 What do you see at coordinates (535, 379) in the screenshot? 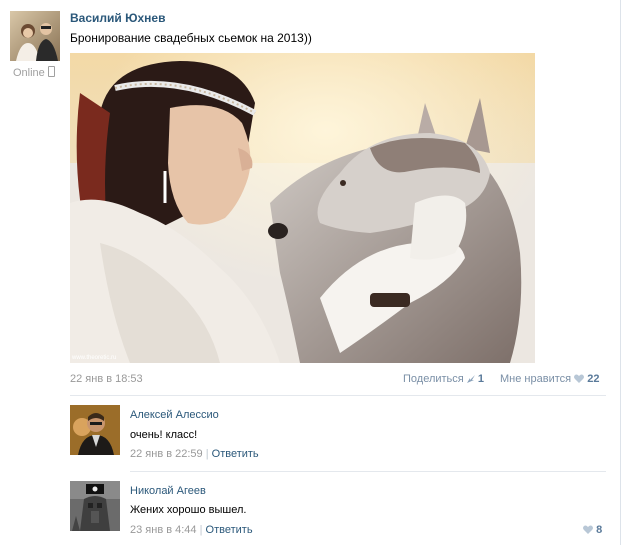
I see `like-label: Мне нравится` at bounding box center [535, 379].